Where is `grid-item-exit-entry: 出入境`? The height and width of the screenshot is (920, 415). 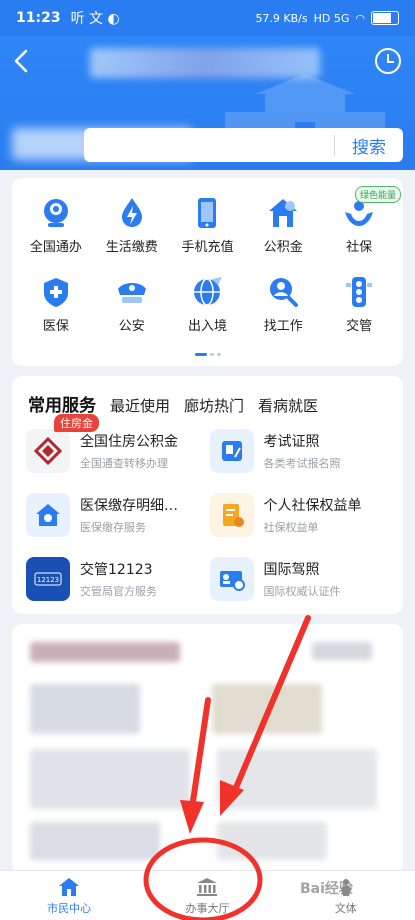 grid-item-exit-entry: 出入境 is located at coordinates (208, 304).